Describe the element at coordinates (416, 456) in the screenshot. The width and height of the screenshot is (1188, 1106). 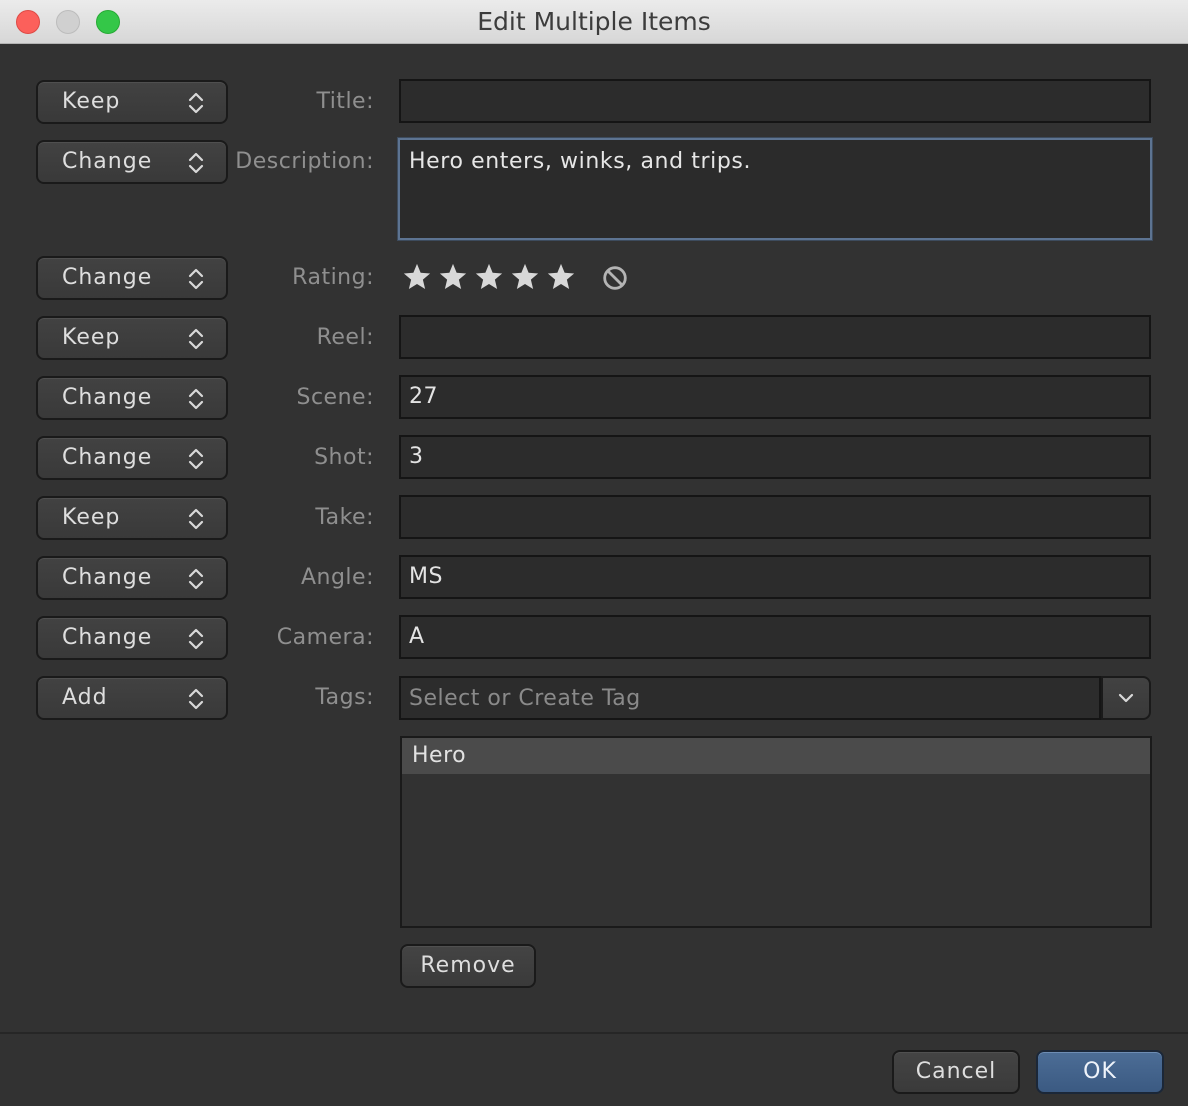
I see `shot-value: 3` at that location.